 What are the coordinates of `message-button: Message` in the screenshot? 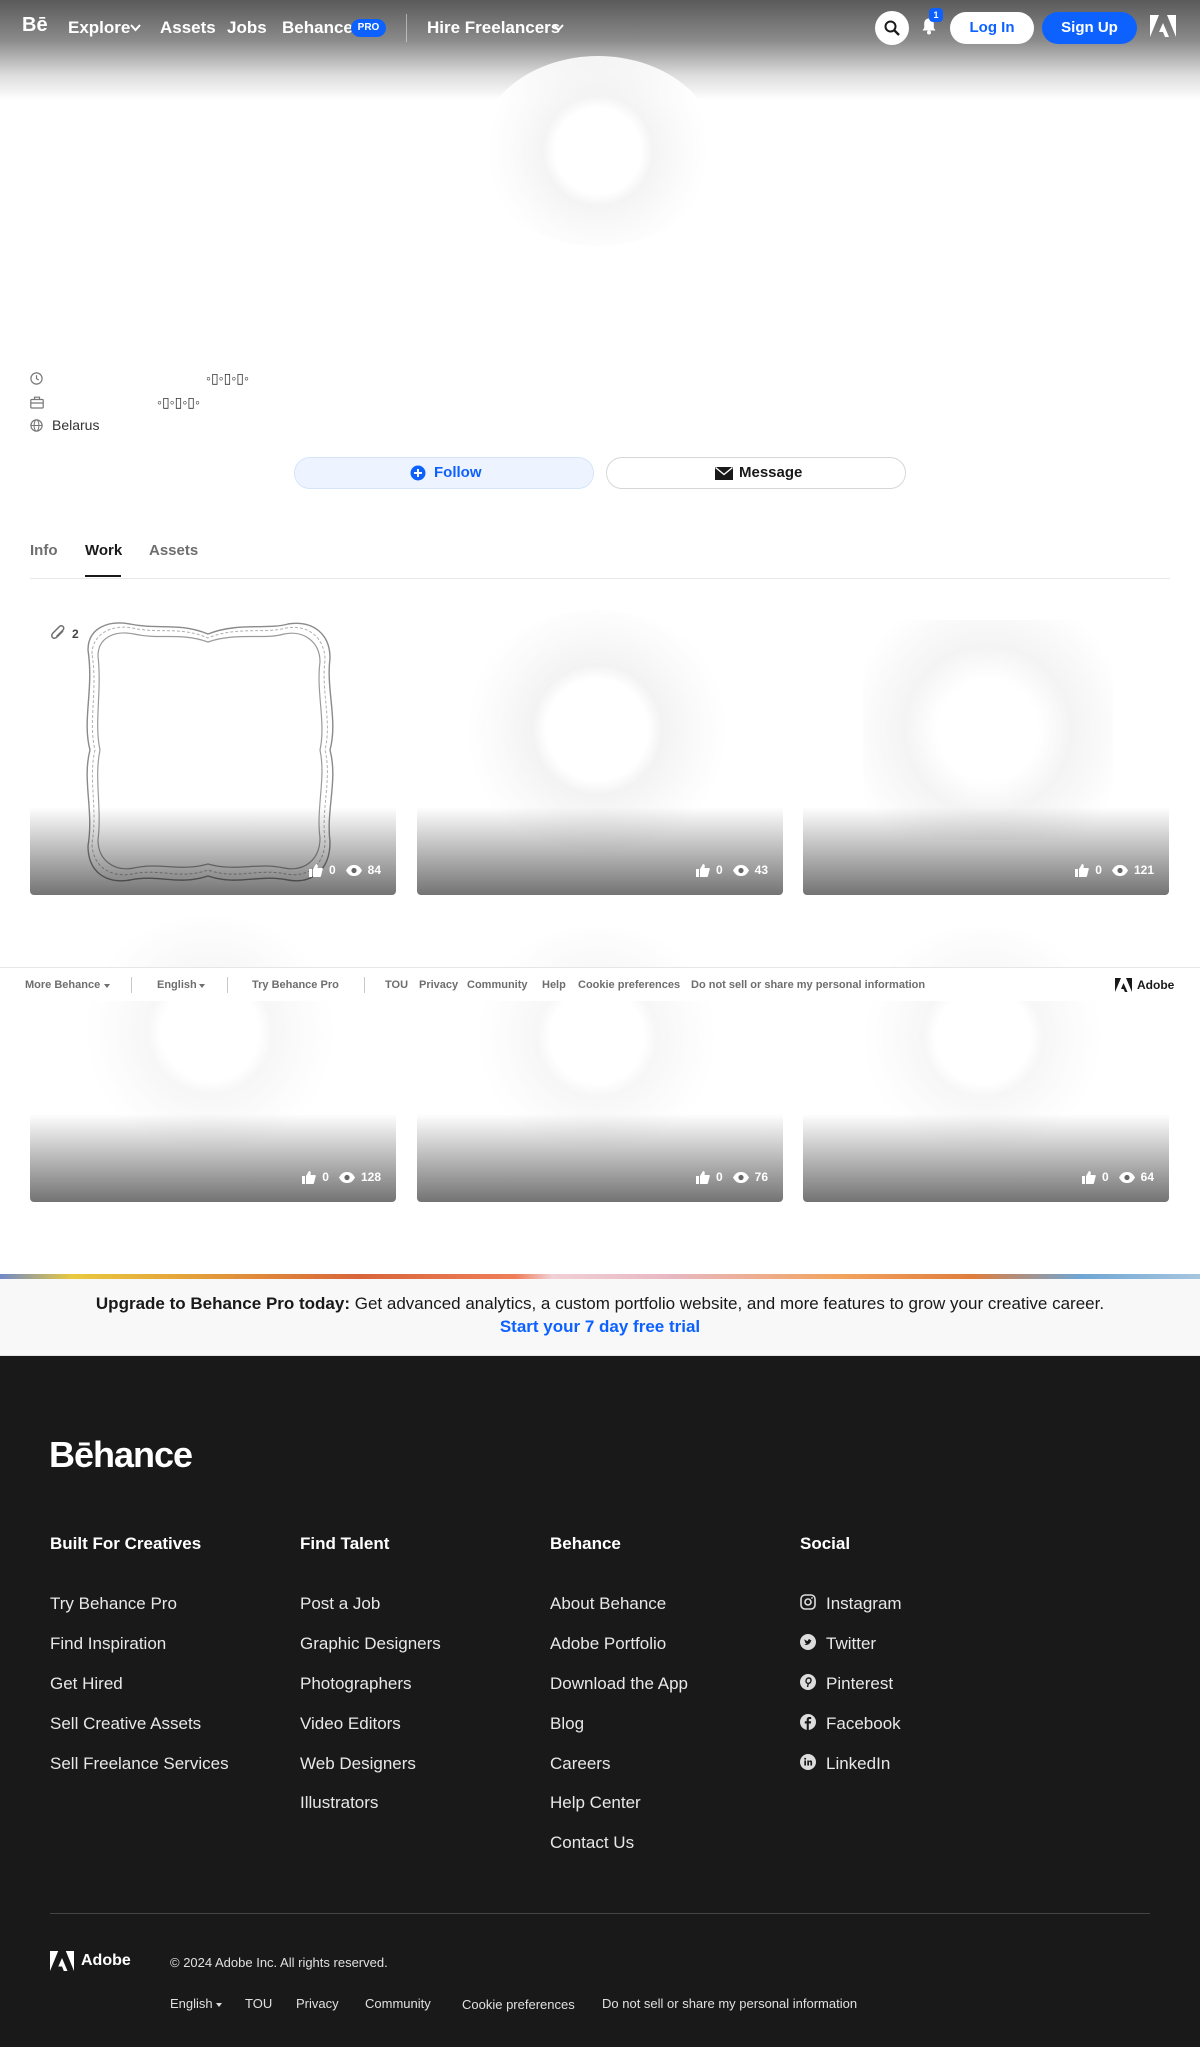 It's located at (756, 473).